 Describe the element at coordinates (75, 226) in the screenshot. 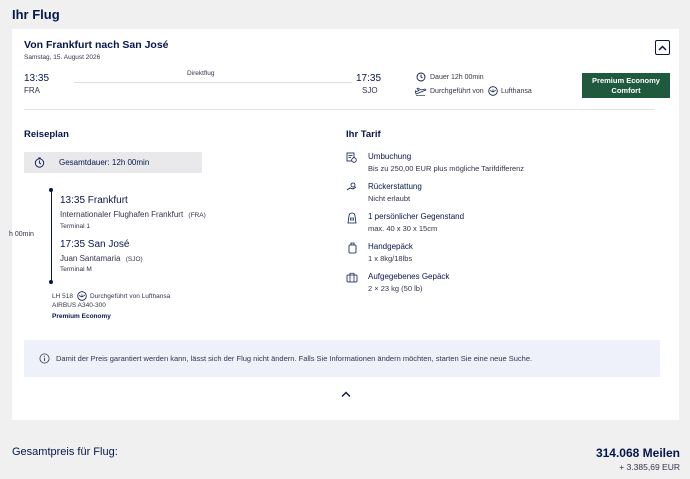

I see `departure-terminal: Terminal 1` at that location.